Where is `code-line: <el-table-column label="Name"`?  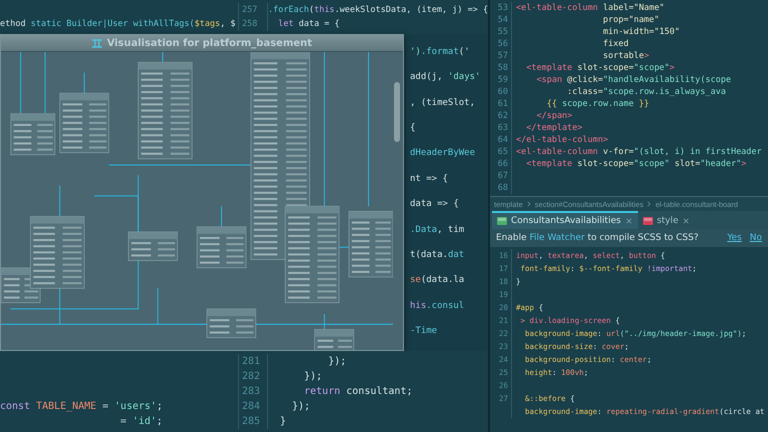 code-line: <el-table-column label="Name" is located at coordinates (591, 8).